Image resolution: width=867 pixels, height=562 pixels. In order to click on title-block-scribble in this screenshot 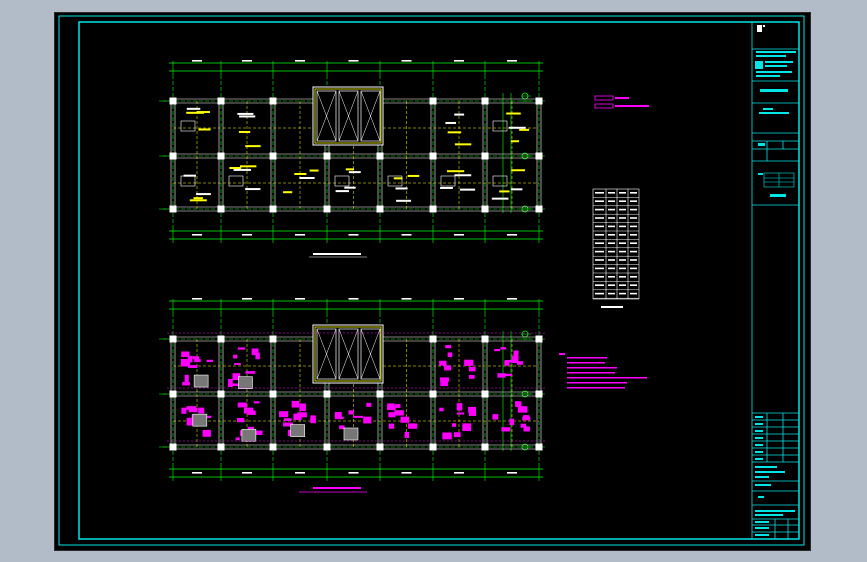, I will do `click(775, 293)`.